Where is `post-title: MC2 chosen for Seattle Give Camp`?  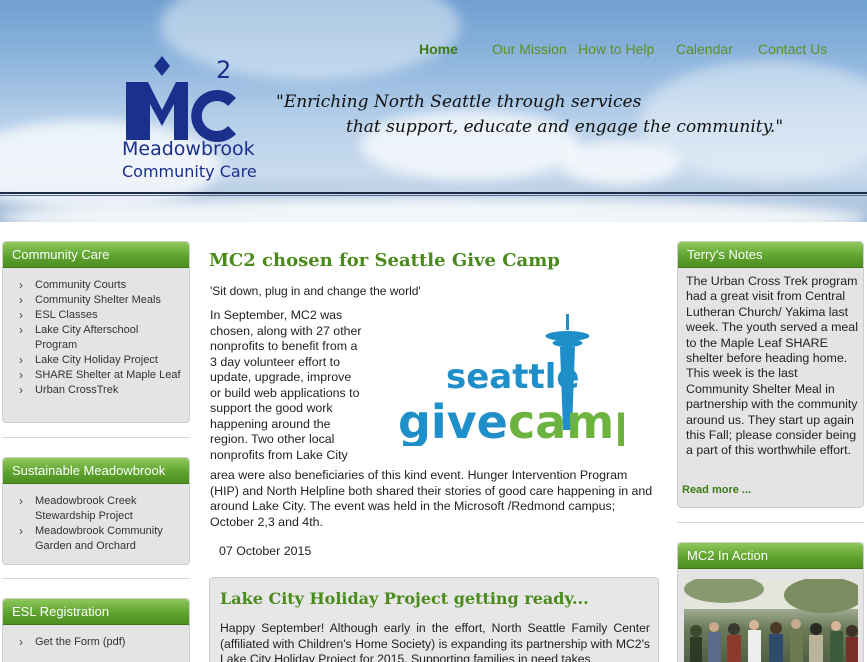 post-title: MC2 chosen for Seattle Give Camp is located at coordinates (384, 260).